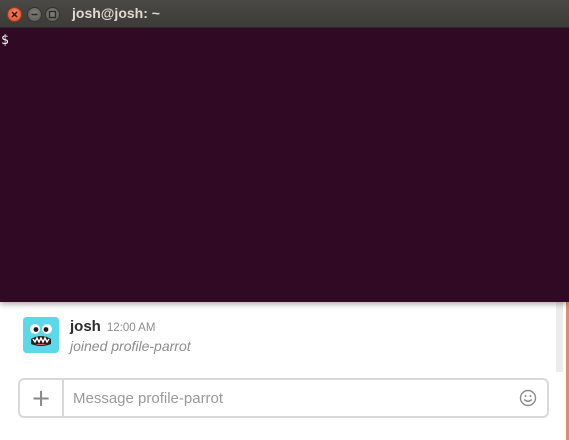  I want to click on minimize-button, so click(34, 14).